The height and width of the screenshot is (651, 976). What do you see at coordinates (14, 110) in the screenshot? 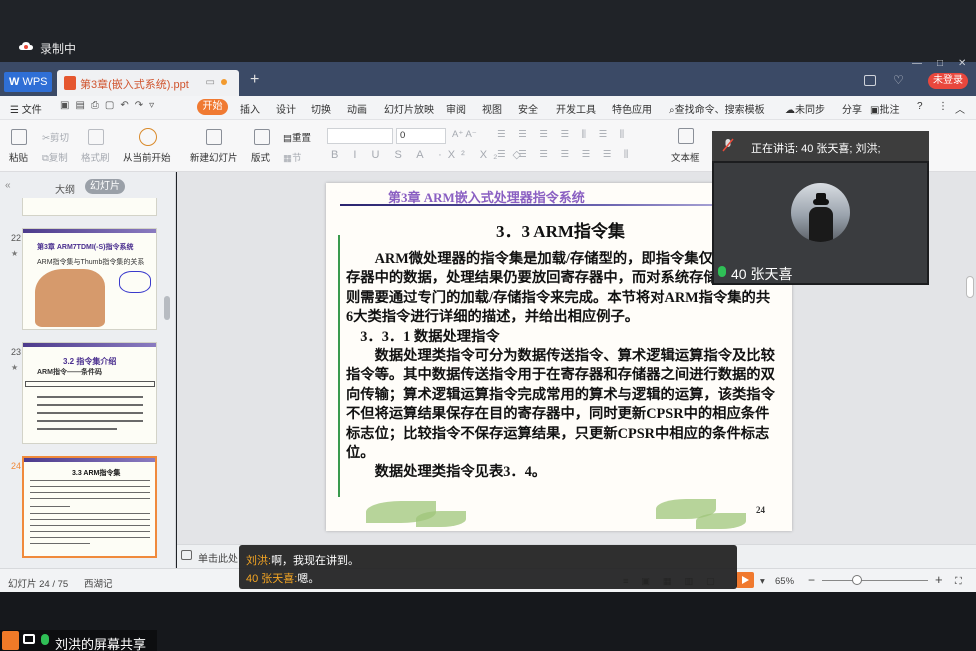
I see `hamburger-icon: ☰` at bounding box center [14, 110].